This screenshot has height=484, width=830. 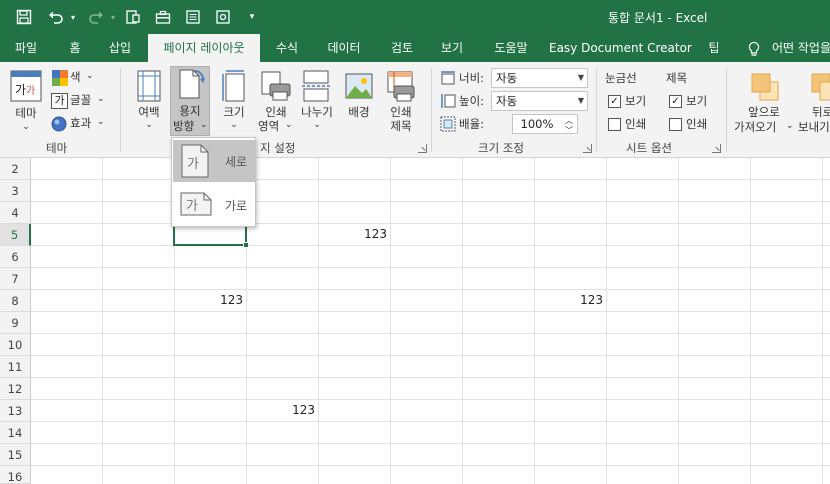 What do you see at coordinates (614, 101) in the screenshot?
I see `gridlines-view-checkbox: ✓` at bounding box center [614, 101].